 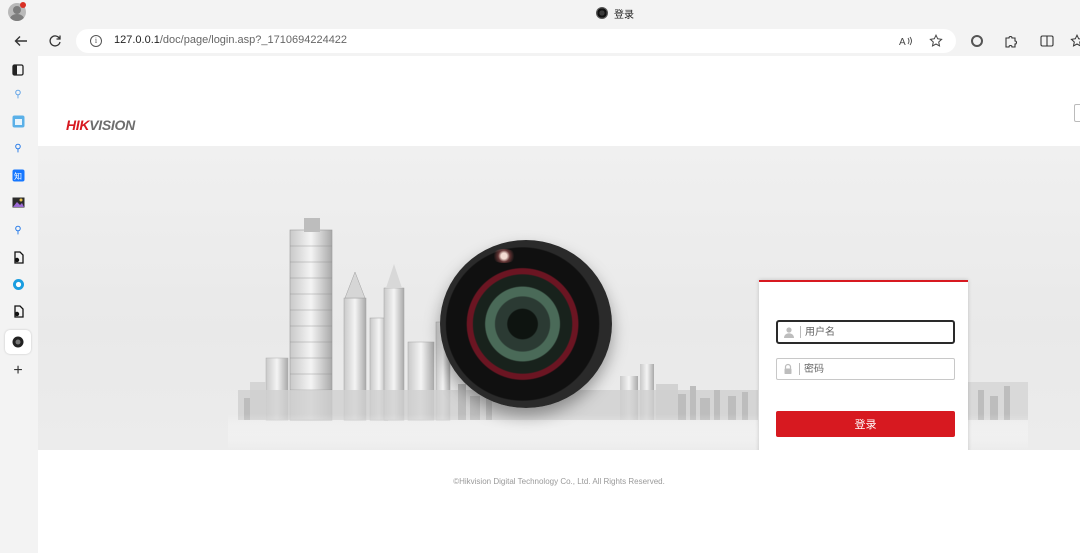 I want to click on username-input, so click(x=875, y=332).